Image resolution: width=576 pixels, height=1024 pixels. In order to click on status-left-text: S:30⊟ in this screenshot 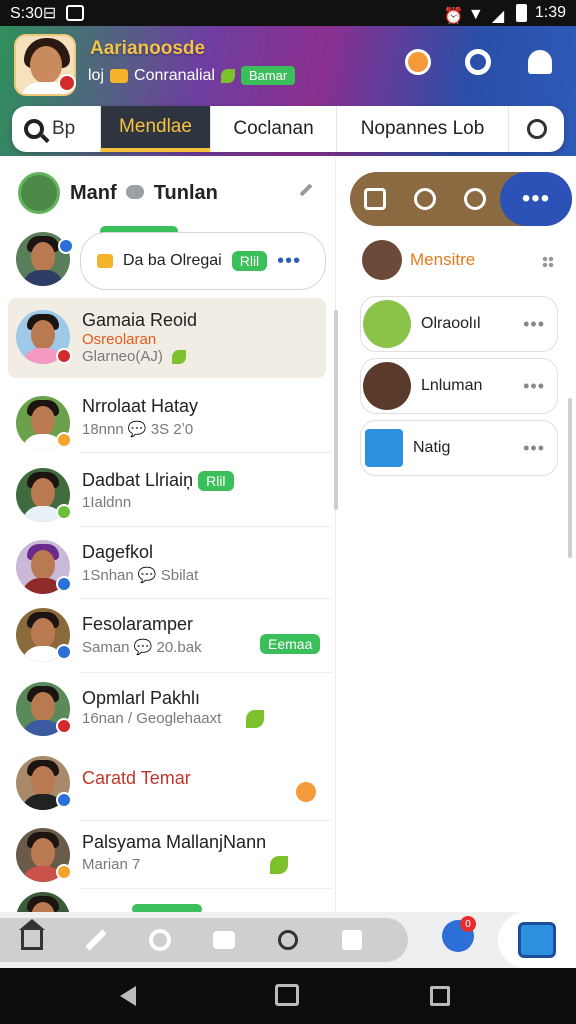, I will do `click(33, 13)`.